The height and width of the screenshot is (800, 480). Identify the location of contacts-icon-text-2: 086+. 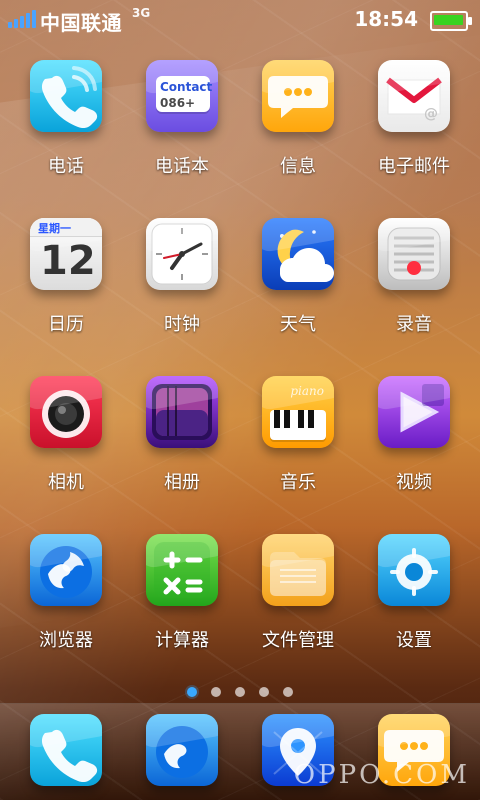
(178, 103).